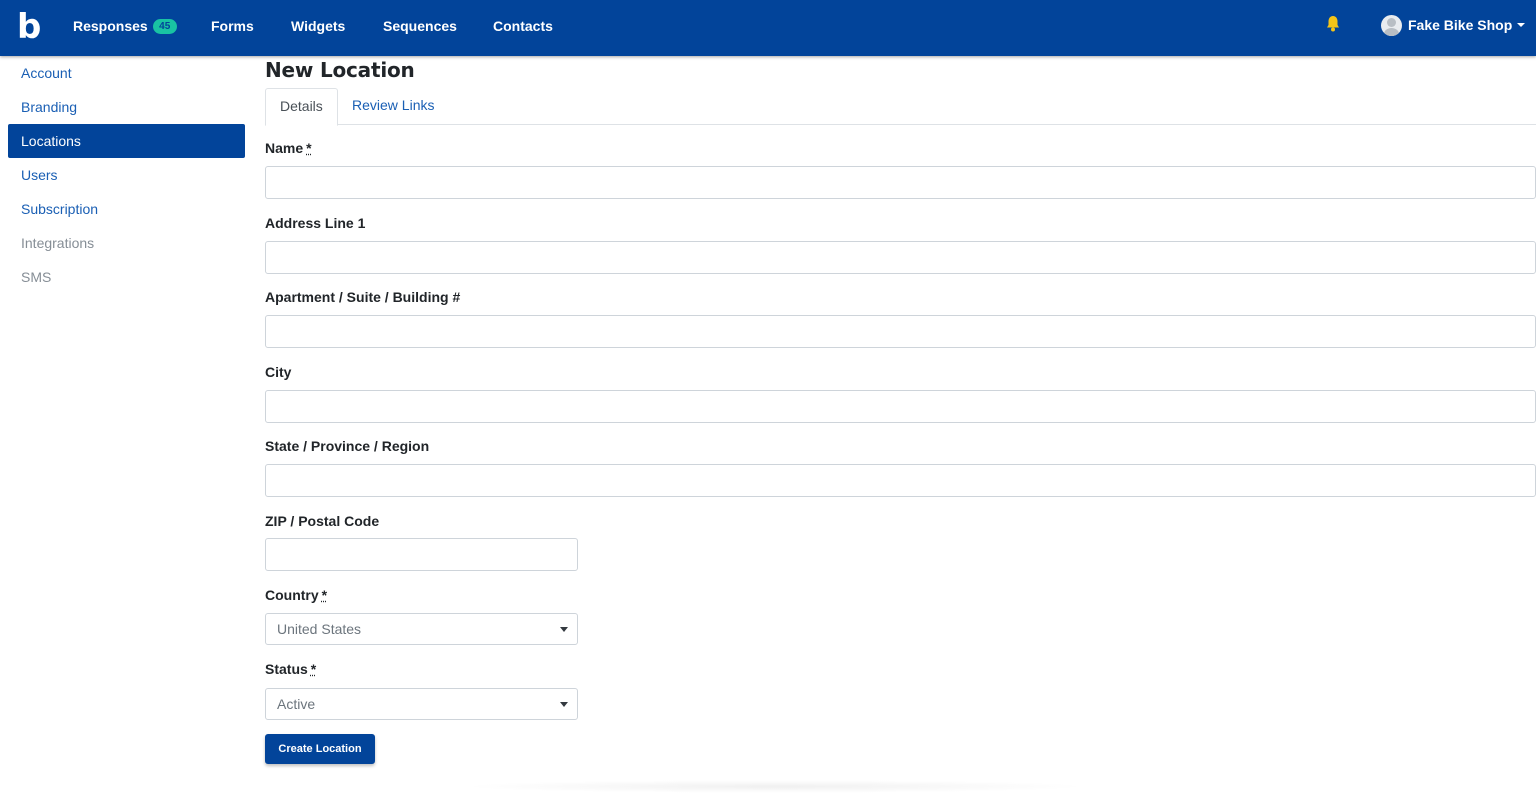 The width and height of the screenshot is (1536, 793). Describe the element at coordinates (421, 554) in the screenshot. I see `zip-input` at that location.